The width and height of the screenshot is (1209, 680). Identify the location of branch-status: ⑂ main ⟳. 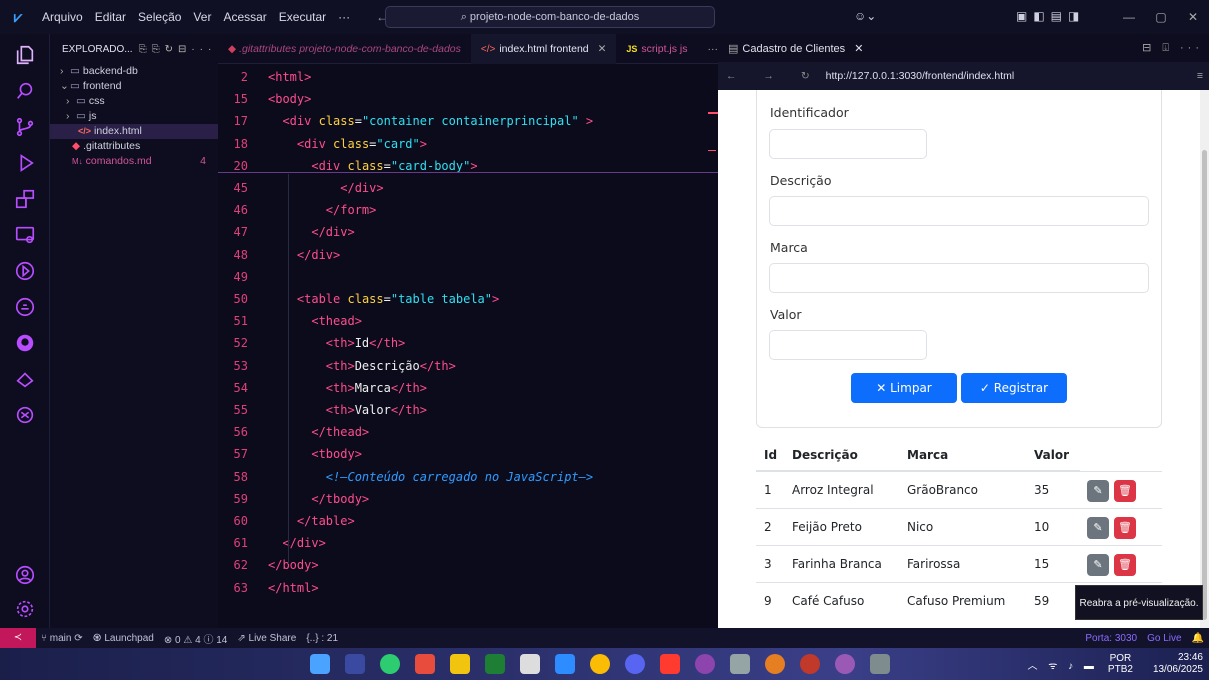
(62, 638).